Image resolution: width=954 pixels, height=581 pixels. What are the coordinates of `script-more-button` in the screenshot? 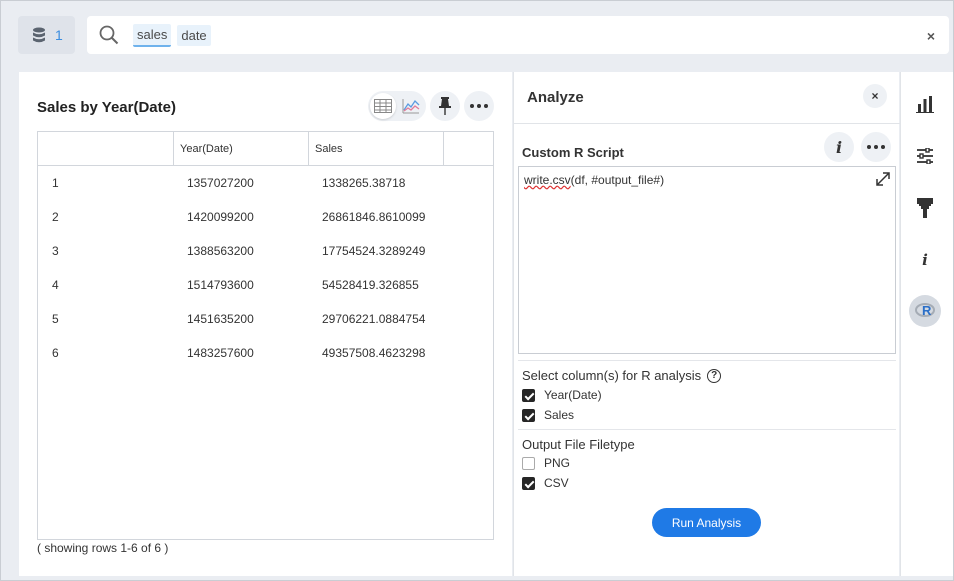 It's located at (876, 147).